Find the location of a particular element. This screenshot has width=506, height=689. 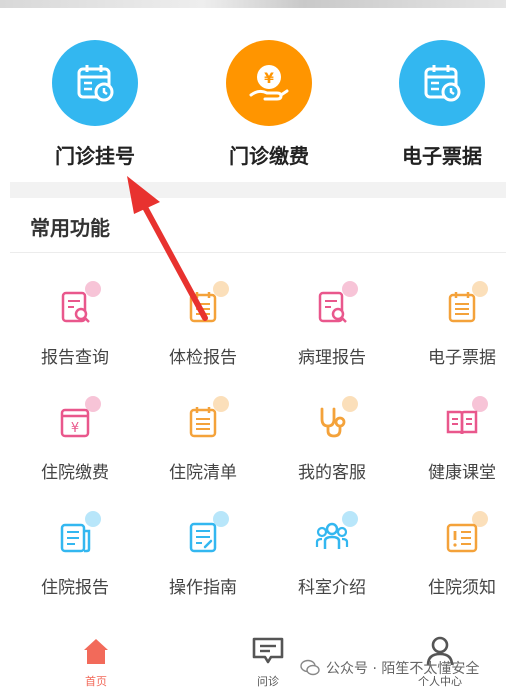

function-inpatient-report: 住院报告 is located at coordinates (75, 554).